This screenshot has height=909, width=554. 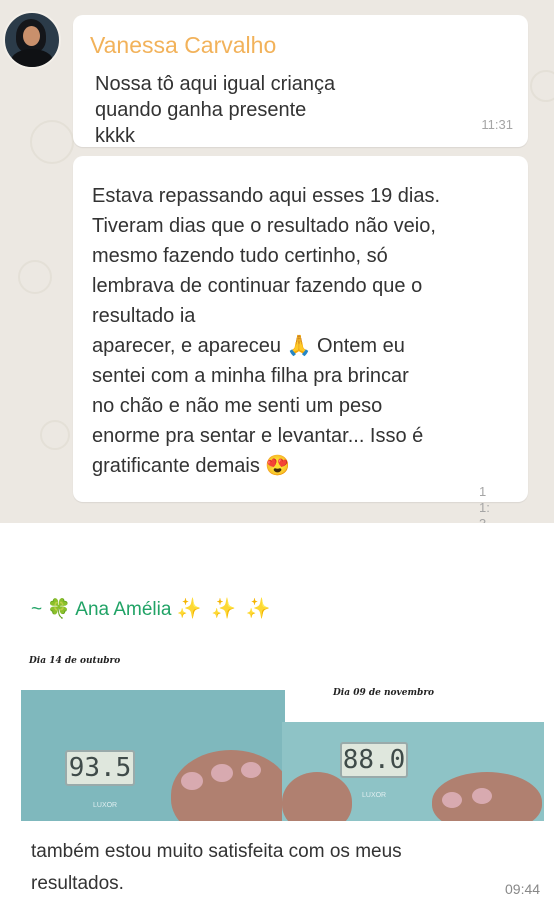 What do you see at coordinates (123, 609) in the screenshot?
I see `sender-name-text: Ana Amélia` at bounding box center [123, 609].